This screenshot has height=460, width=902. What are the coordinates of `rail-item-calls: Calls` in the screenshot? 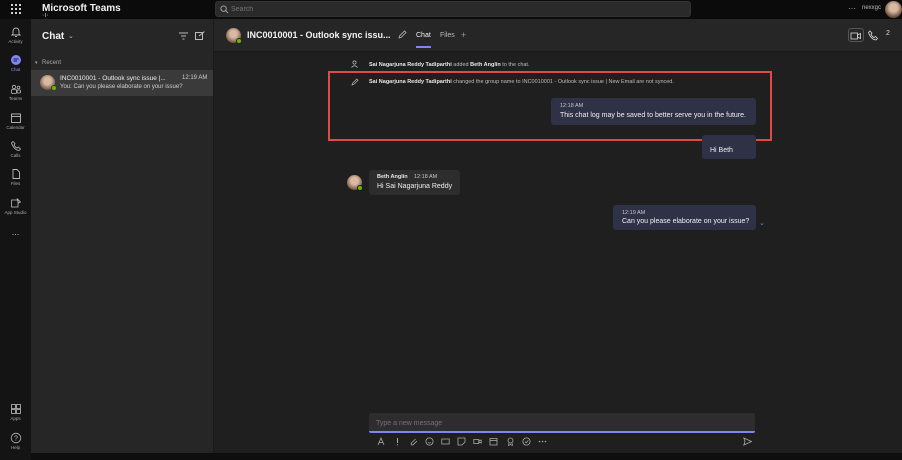 It's located at (15, 150).